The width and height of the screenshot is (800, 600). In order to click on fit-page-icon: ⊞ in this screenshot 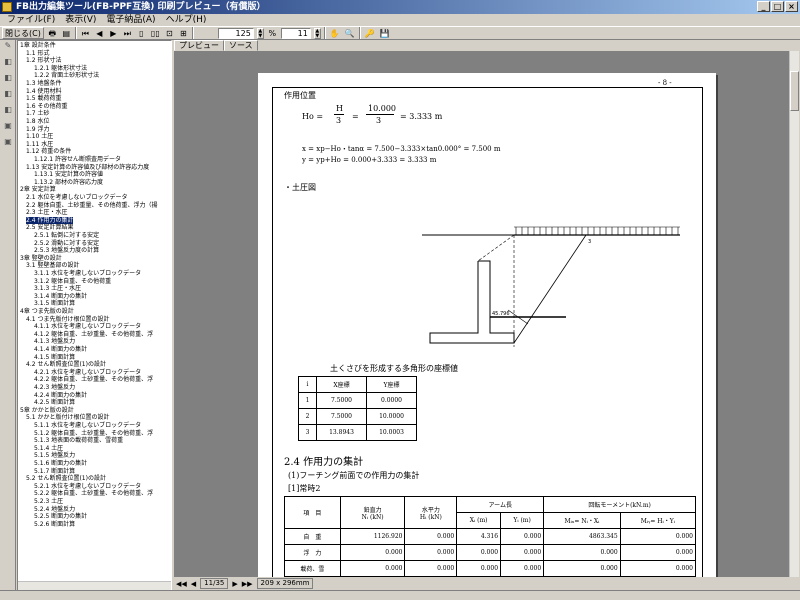, I will do `click(183, 33)`.